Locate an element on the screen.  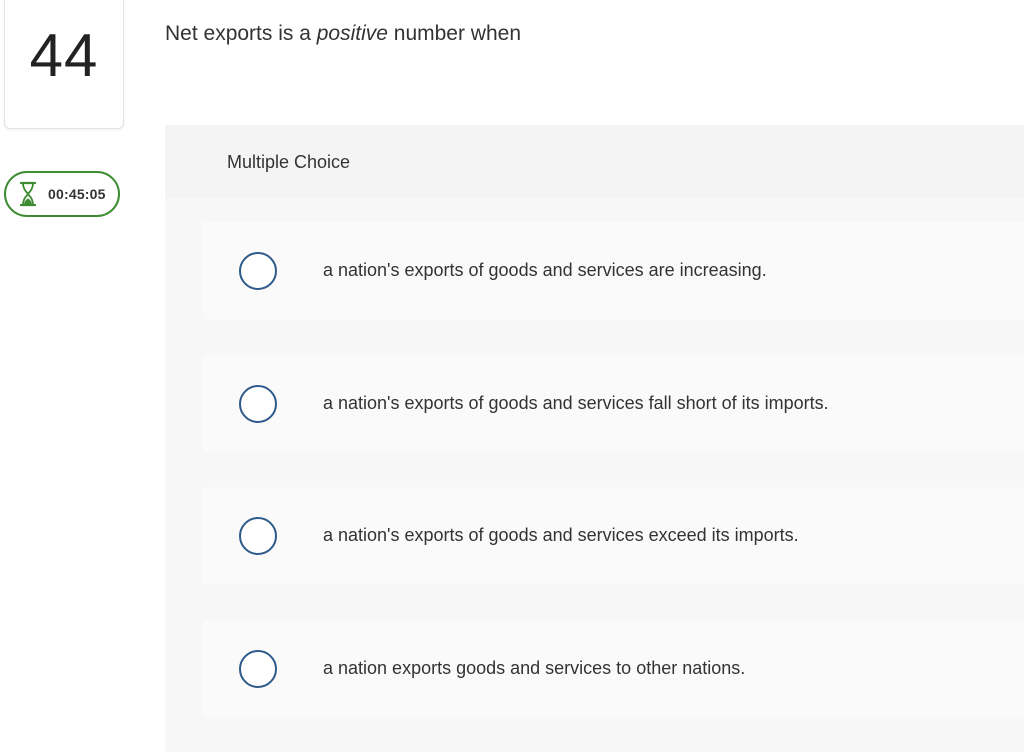
prompt-emphasis: positive is located at coordinates (352, 33).